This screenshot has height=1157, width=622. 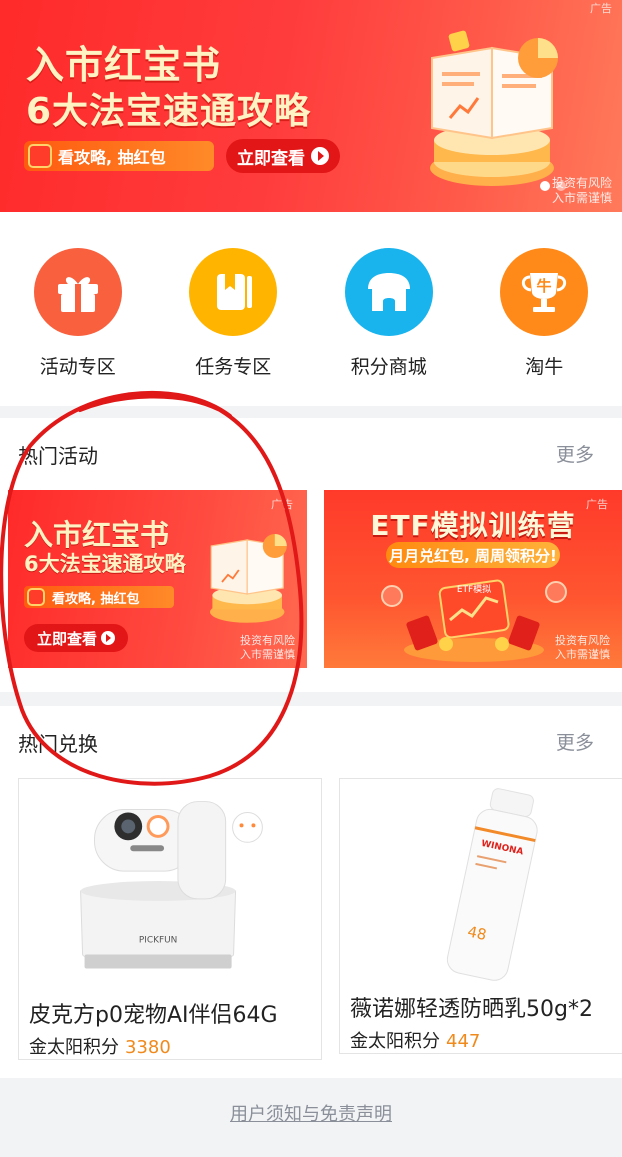 I want to click on store-icon, so click(x=388, y=292).